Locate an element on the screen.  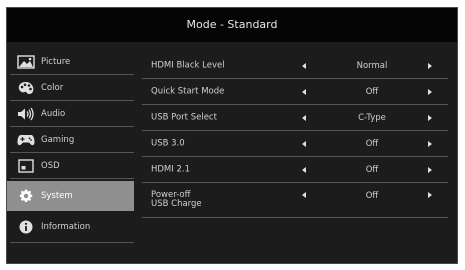
setting-label: HDMI 2.1 is located at coordinates (170, 169).